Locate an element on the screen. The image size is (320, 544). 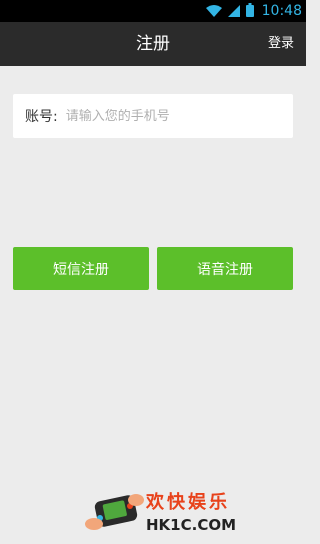
account-input is located at coordinates (165, 116).